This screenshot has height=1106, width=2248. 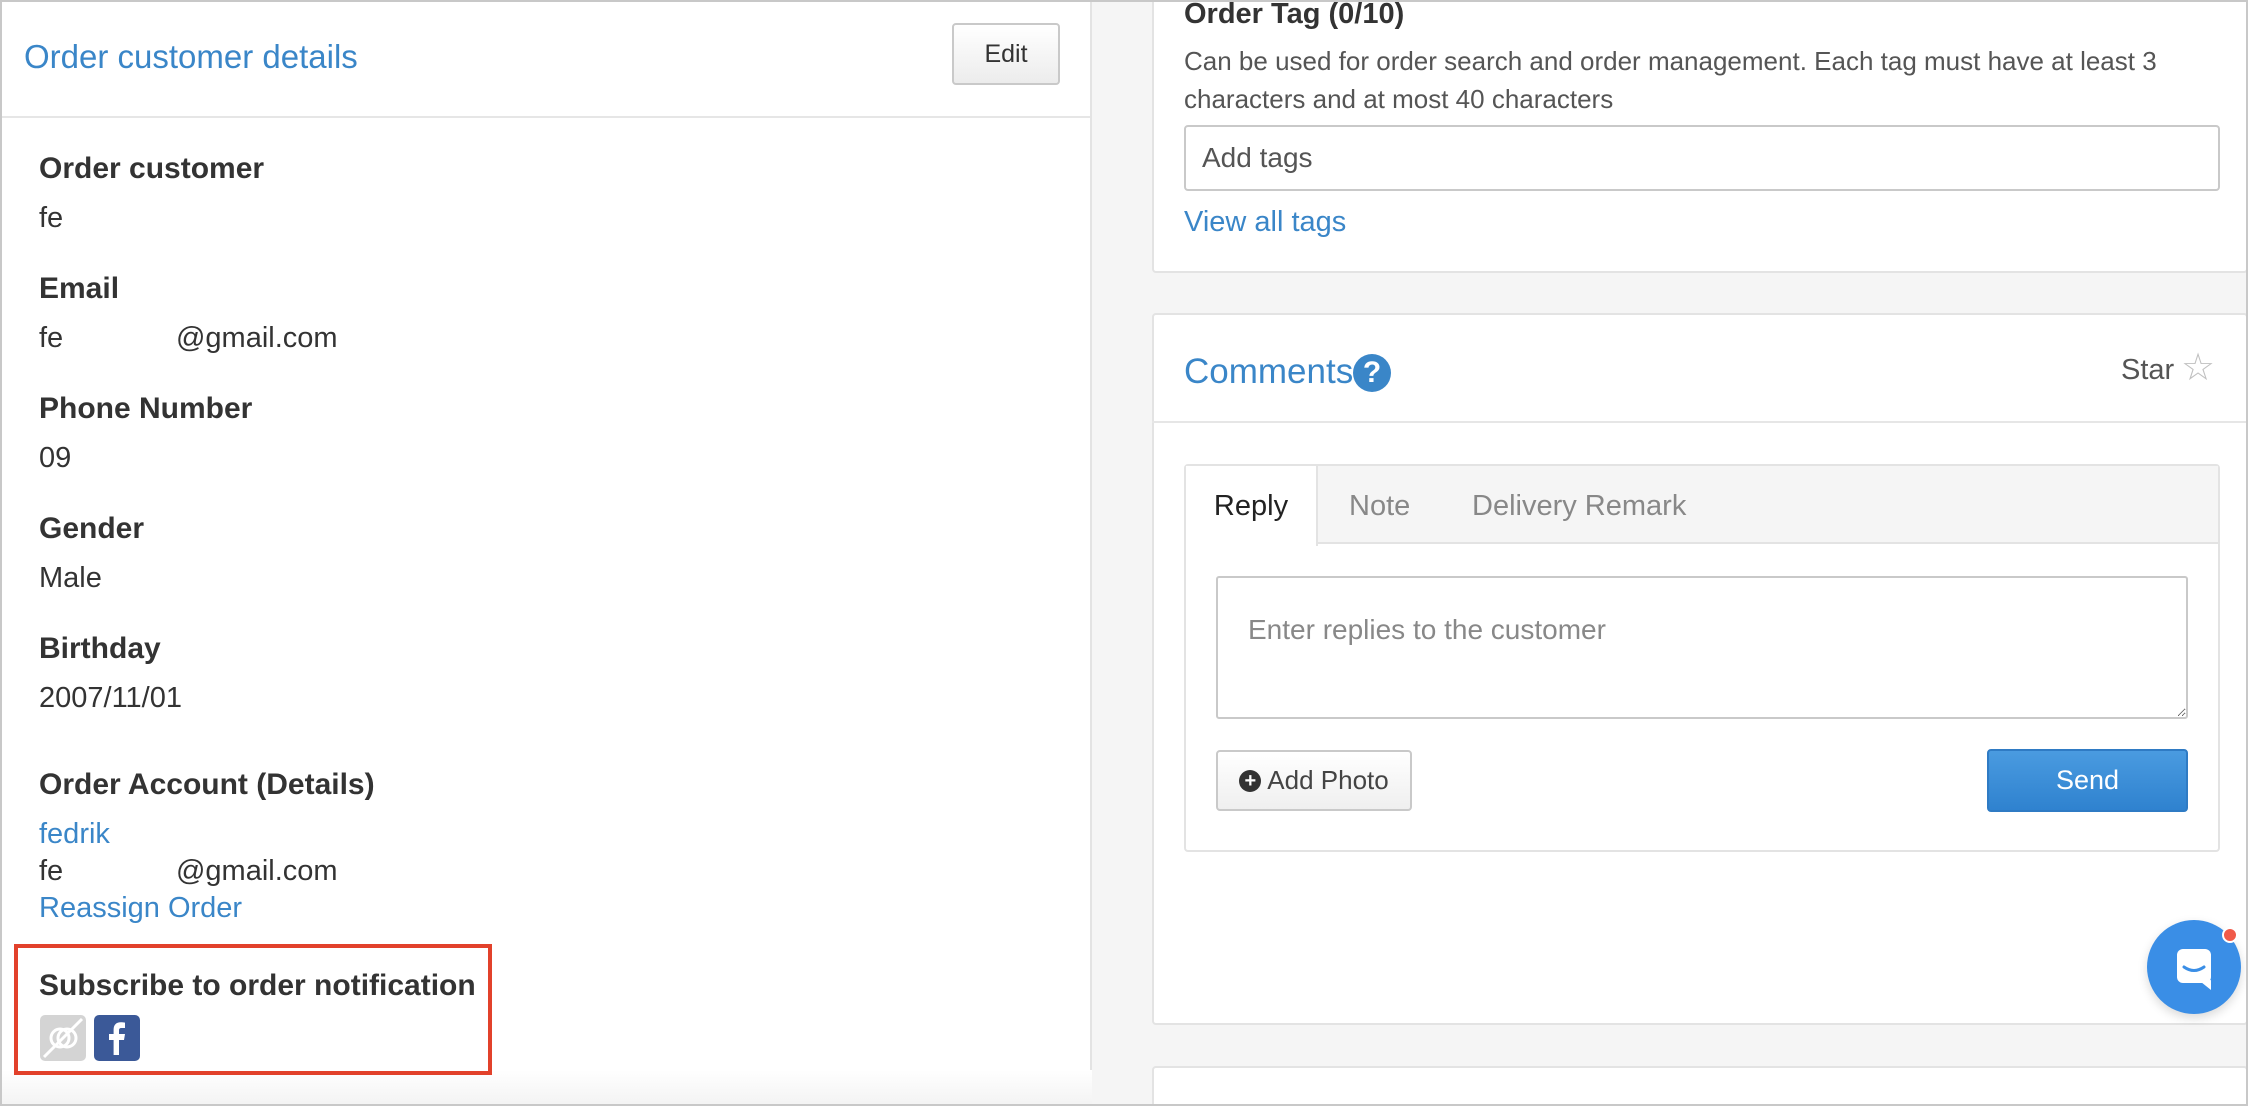 What do you see at coordinates (63, 1038) in the screenshot?
I see `notification-off-icon` at bounding box center [63, 1038].